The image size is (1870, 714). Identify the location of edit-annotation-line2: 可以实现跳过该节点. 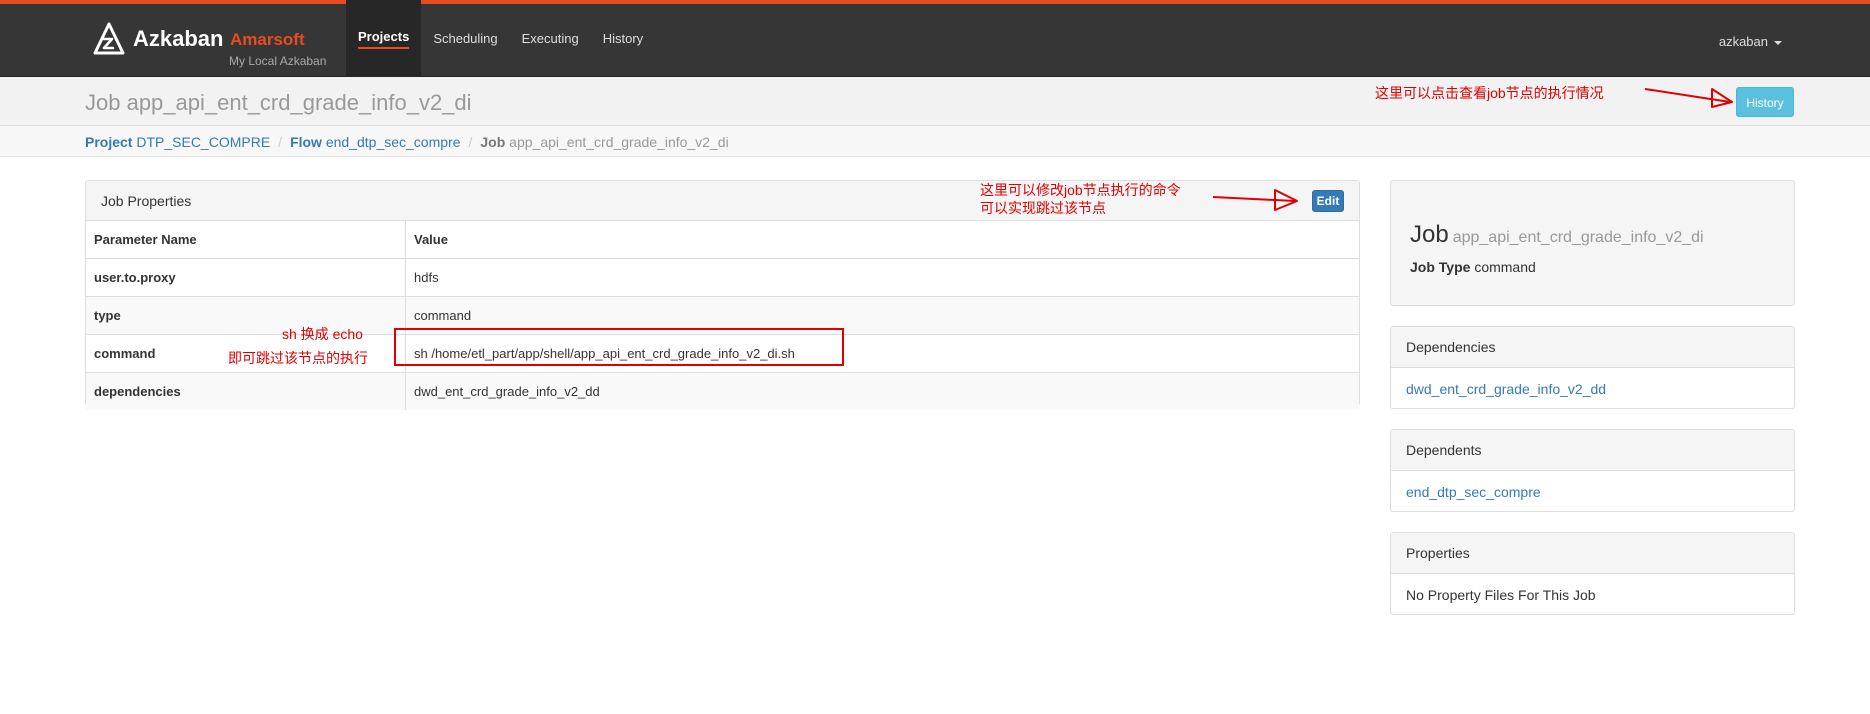
(1043, 208).